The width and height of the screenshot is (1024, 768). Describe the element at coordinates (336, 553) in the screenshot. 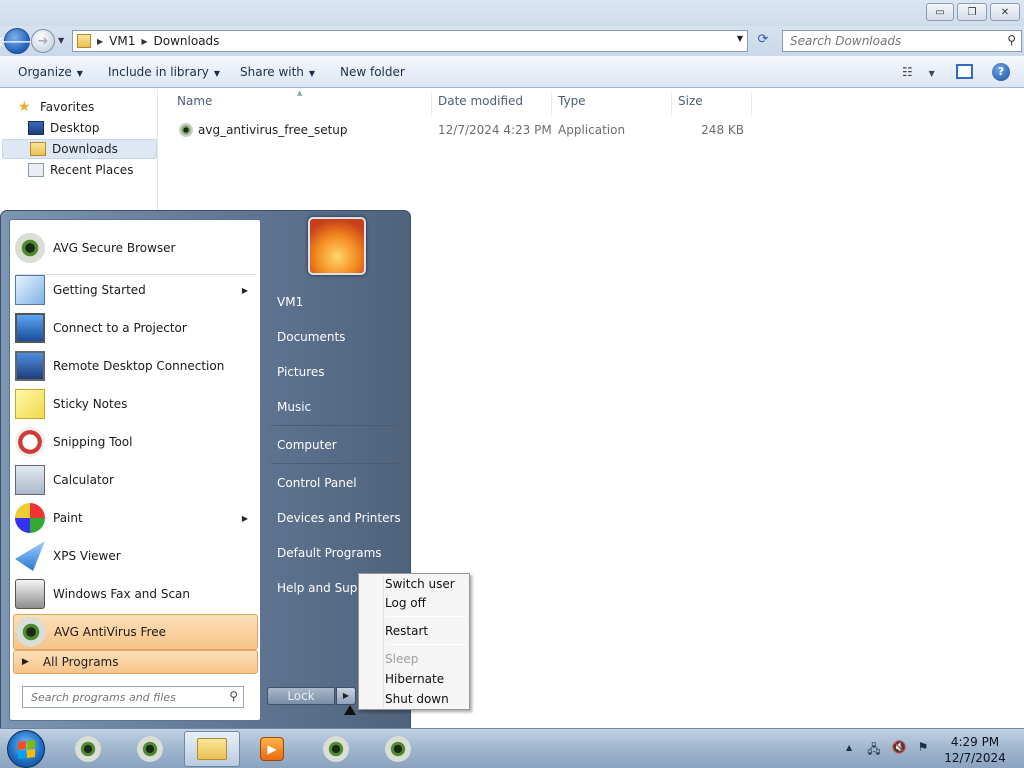

I see `place-default-programs: Default Programs` at that location.